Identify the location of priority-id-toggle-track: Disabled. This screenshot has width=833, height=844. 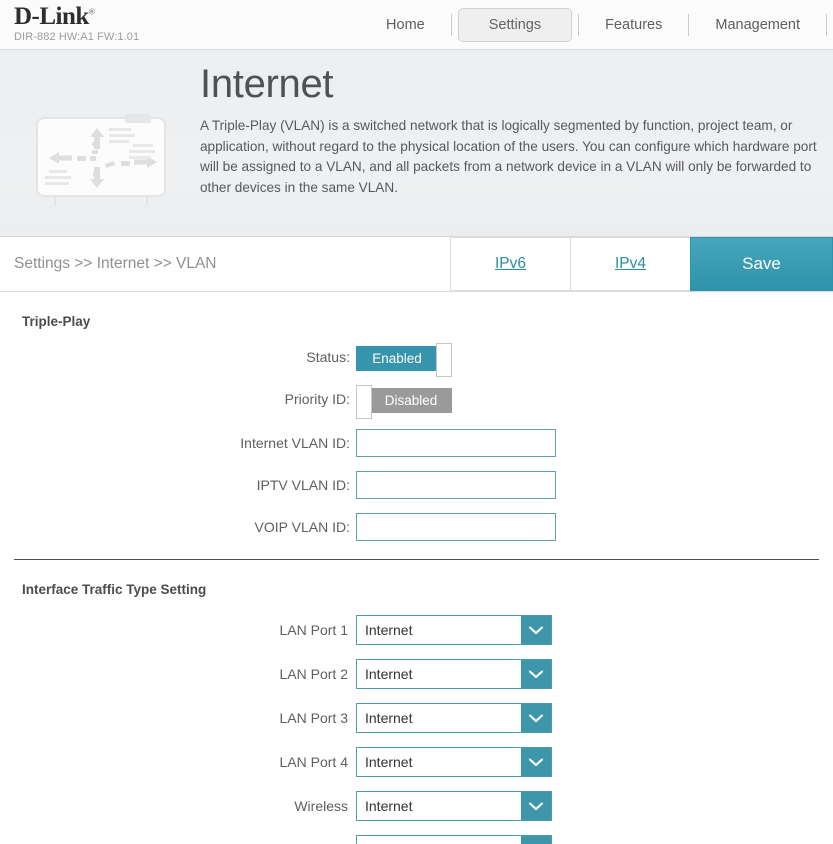
(411, 400).